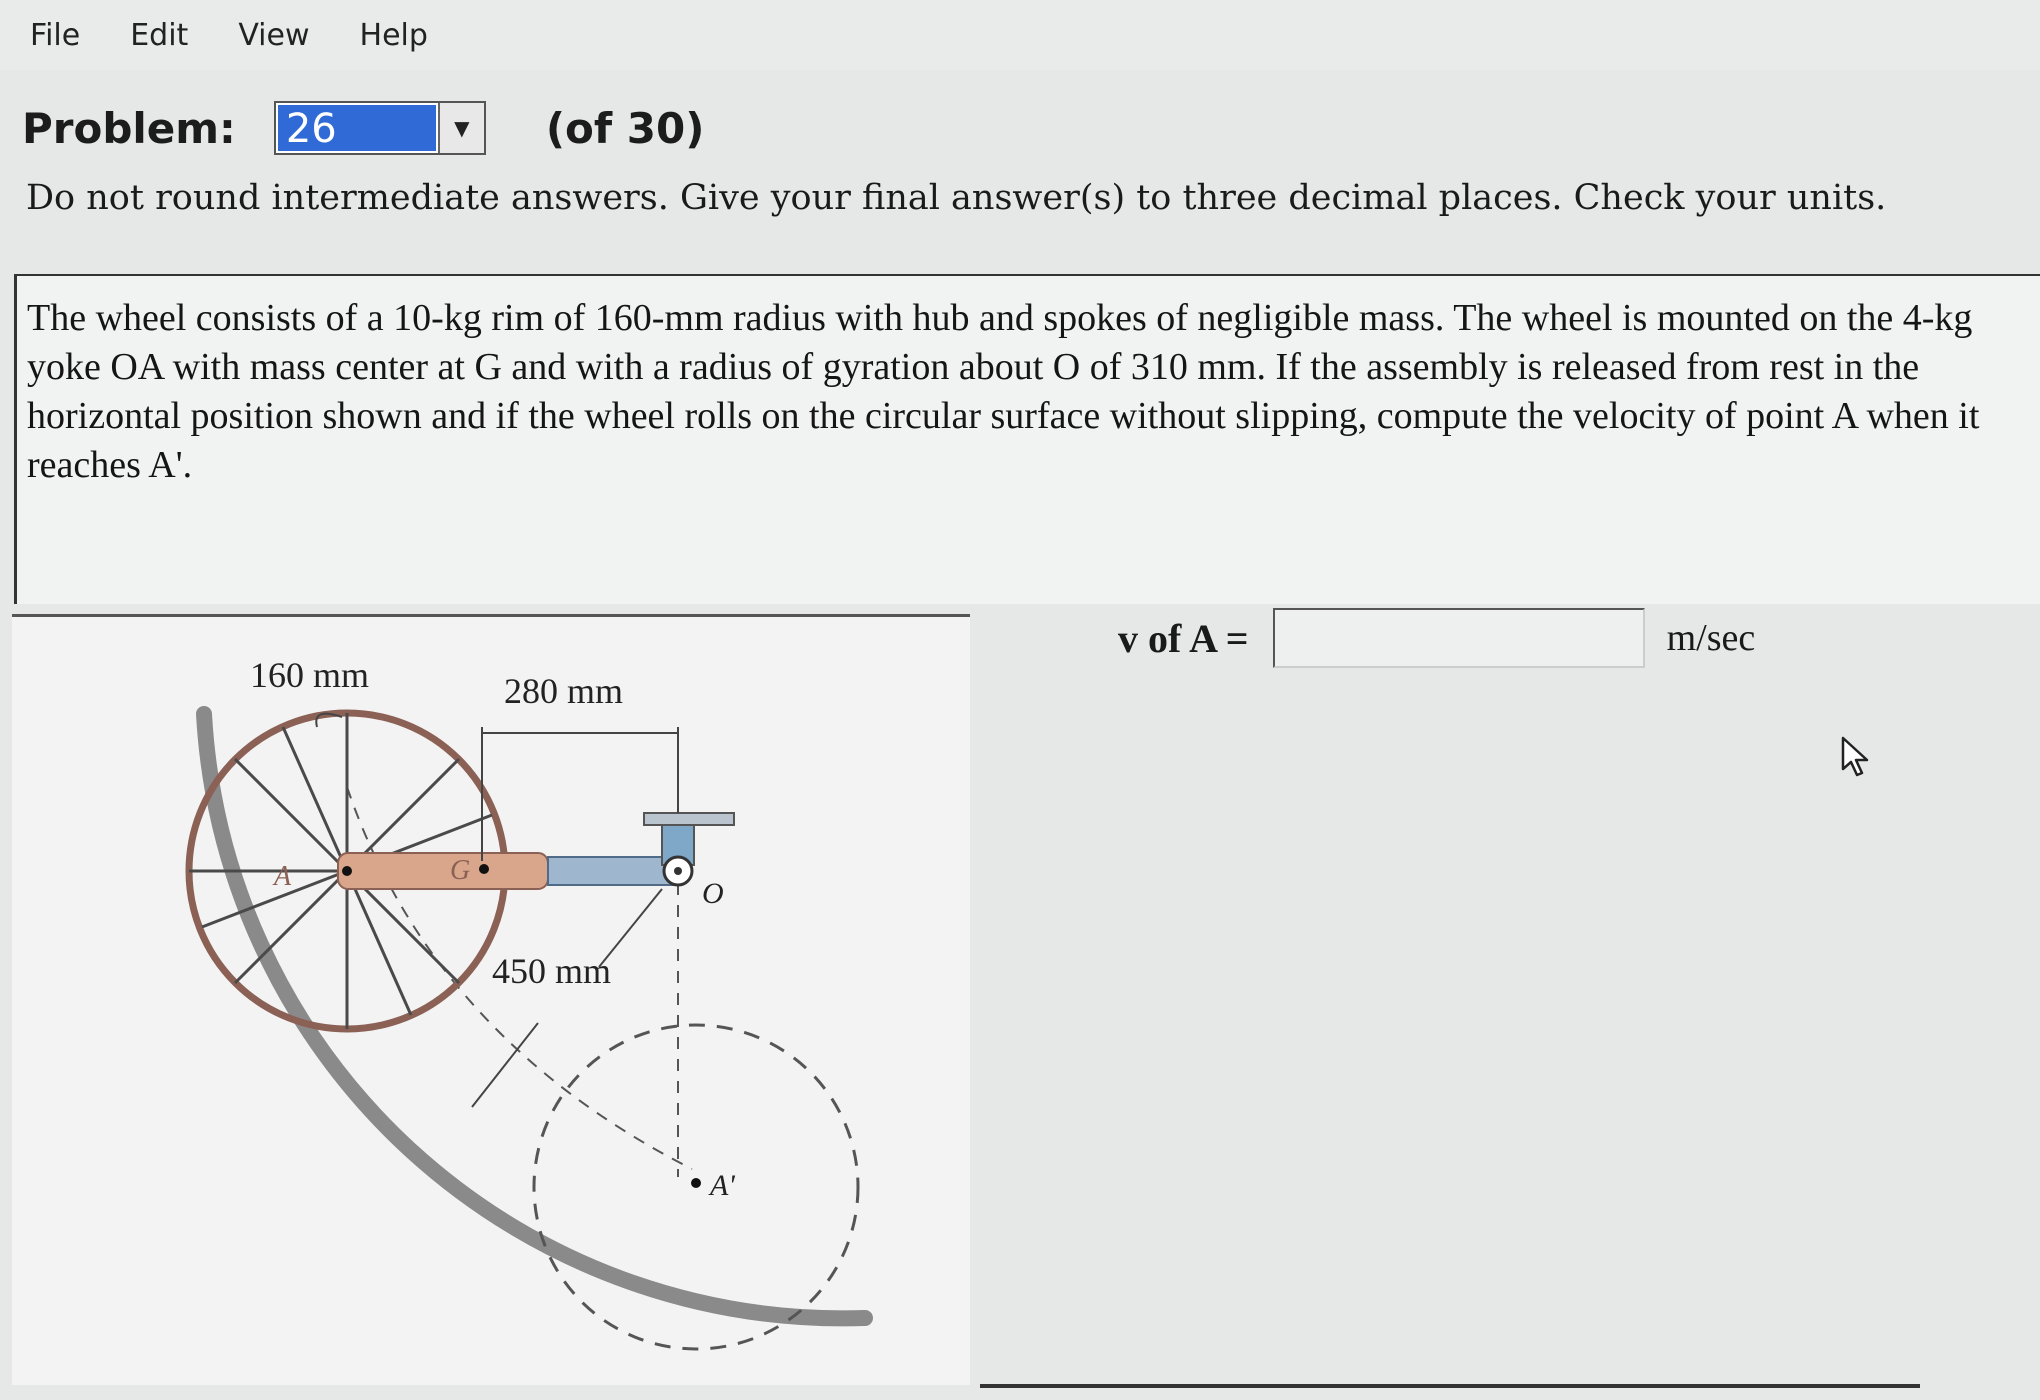 Image resolution: width=2040 pixels, height=1400 pixels. Describe the element at coordinates (1020, 35) in the screenshot. I see `menu-bar: File Edit View Help` at that location.